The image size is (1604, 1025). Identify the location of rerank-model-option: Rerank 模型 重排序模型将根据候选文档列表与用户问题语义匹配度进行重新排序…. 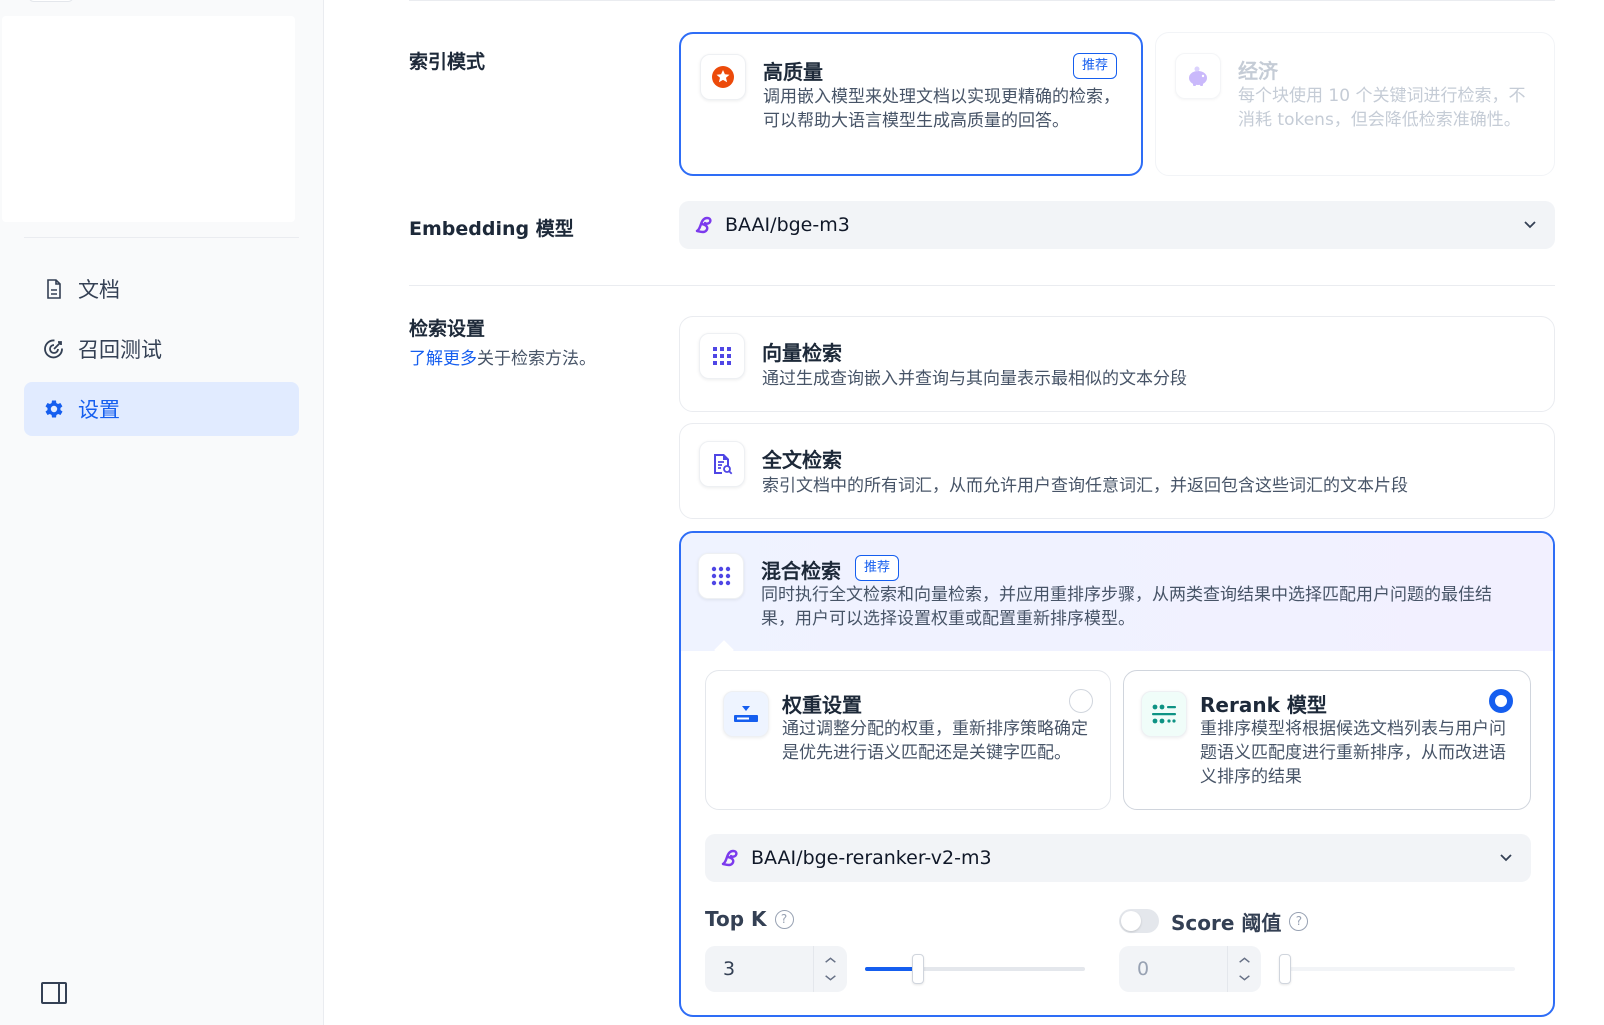
(1327, 740).